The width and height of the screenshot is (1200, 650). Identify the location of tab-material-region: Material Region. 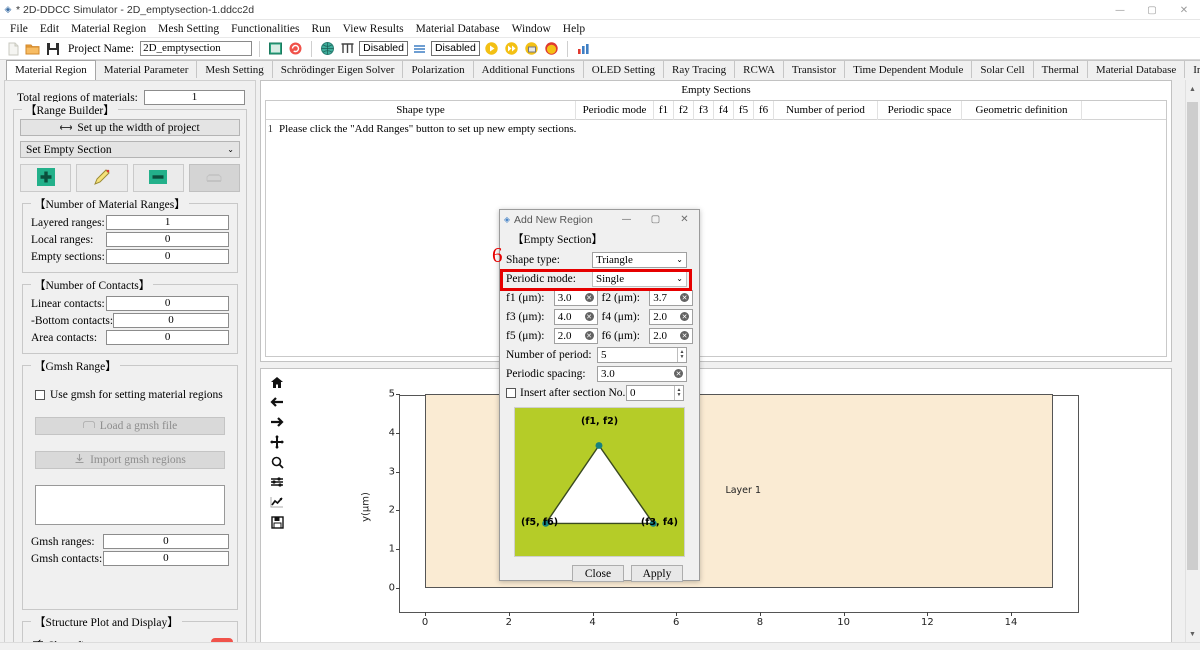
(51, 70).